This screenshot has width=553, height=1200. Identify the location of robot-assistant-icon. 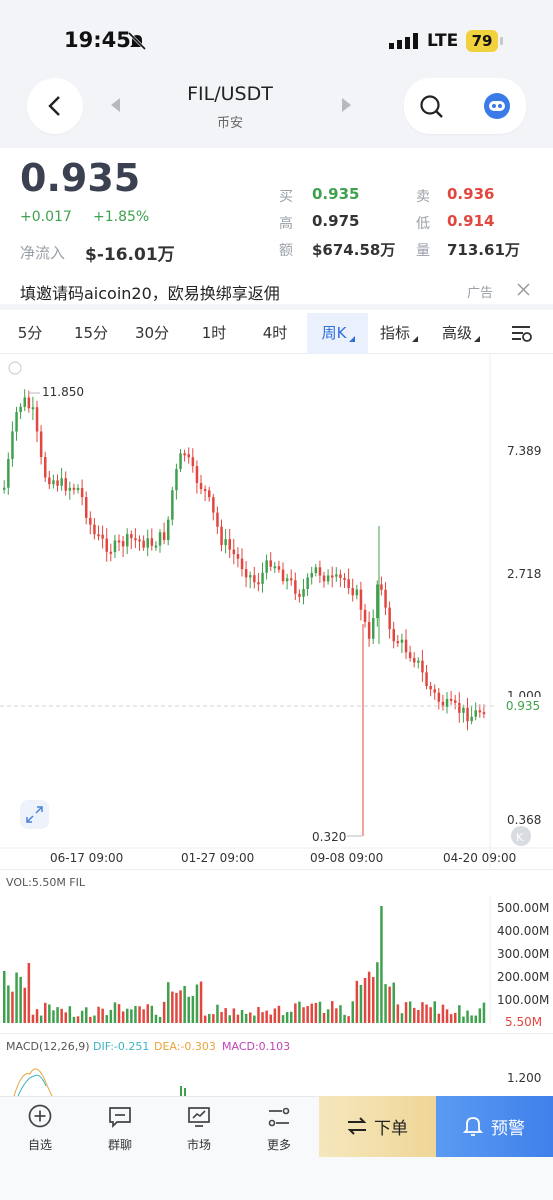
(497, 106).